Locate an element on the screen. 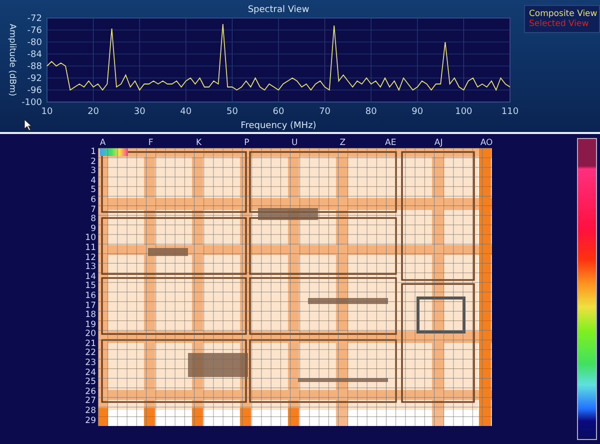 The image size is (600, 444). mouse-pointer-icon is located at coordinates (28, 125).